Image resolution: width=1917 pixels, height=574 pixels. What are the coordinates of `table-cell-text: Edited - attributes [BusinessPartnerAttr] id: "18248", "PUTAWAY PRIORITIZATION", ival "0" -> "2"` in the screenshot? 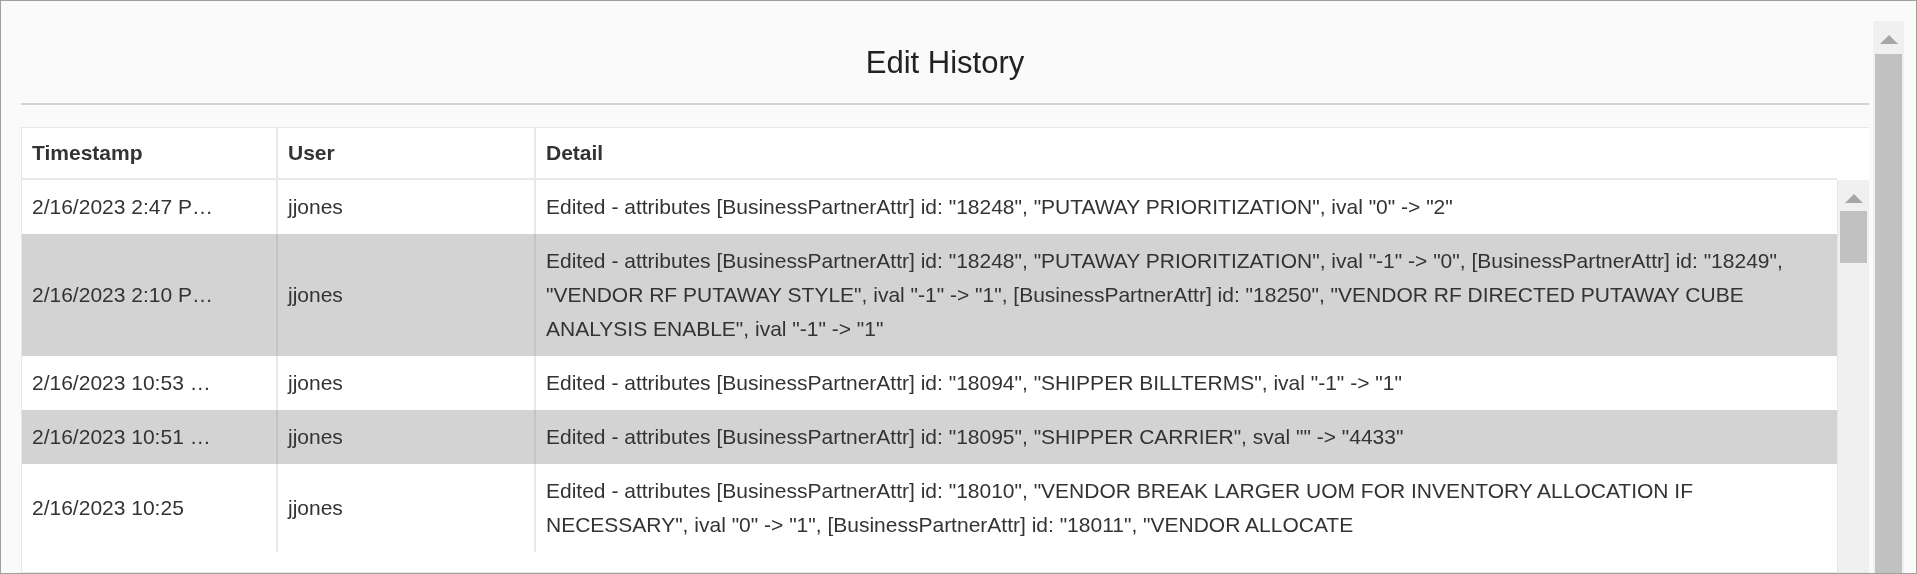 It's located at (999, 207).